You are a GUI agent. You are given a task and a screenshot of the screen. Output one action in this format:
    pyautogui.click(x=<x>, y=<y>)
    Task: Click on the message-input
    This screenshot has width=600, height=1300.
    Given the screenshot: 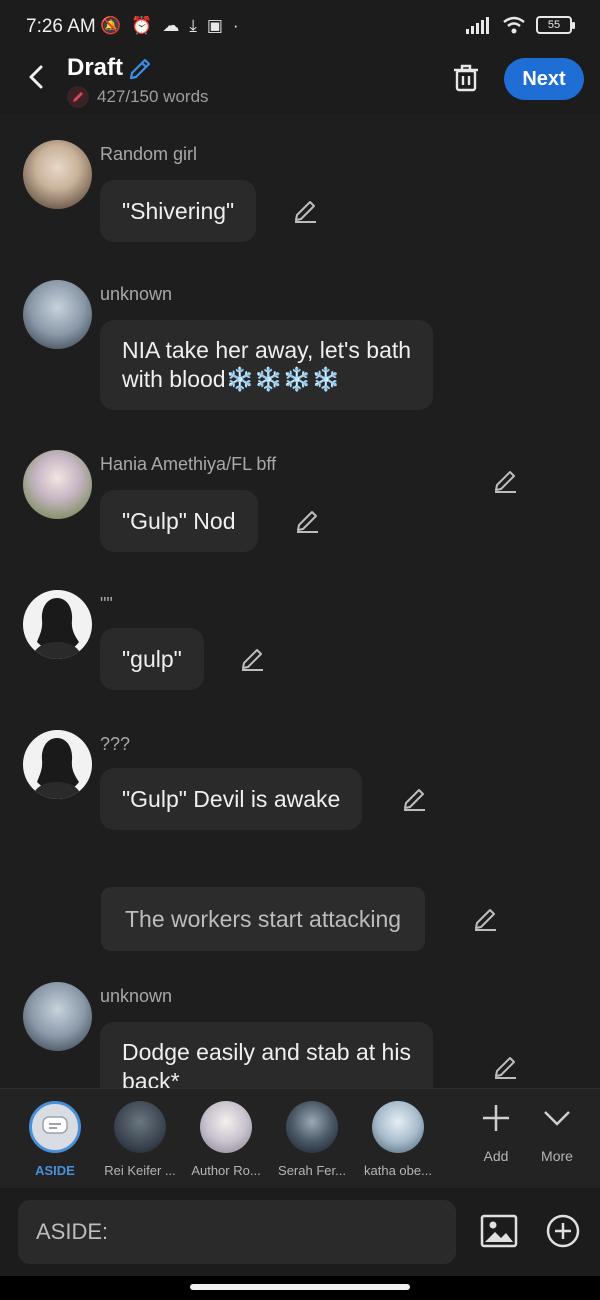 What is the action you would take?
    pyautogui.click(x=237, y=1232)
    